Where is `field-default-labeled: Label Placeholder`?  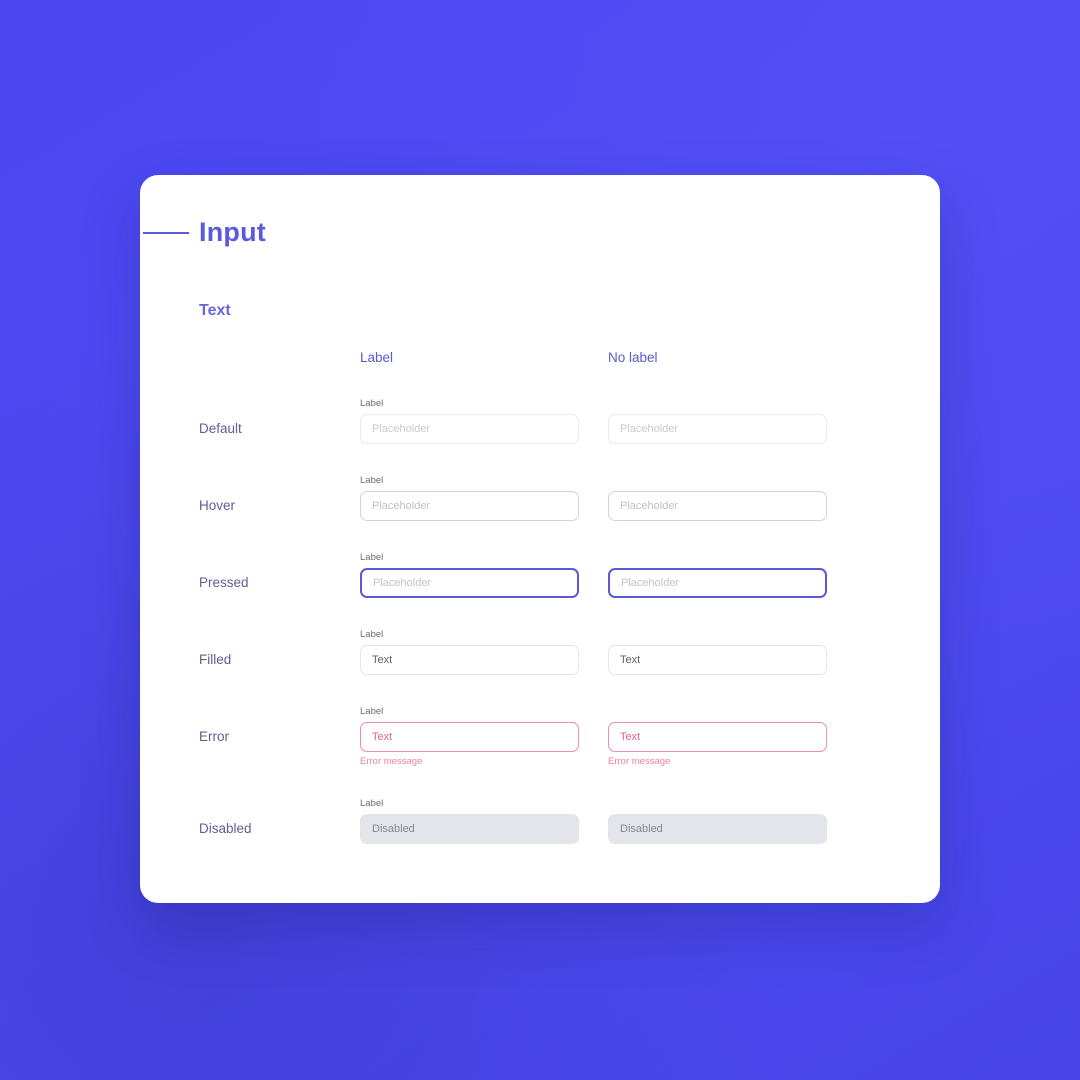
field-default-labeled: Label Placeholder is located at coordinates (469, 421).